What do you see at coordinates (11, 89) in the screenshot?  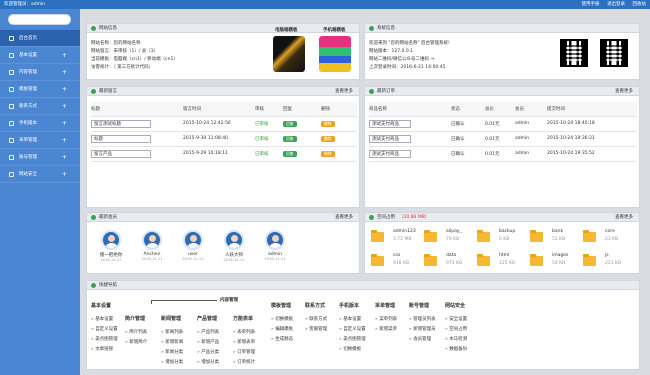 I see `template-icon` at bounding box center [11, 89].